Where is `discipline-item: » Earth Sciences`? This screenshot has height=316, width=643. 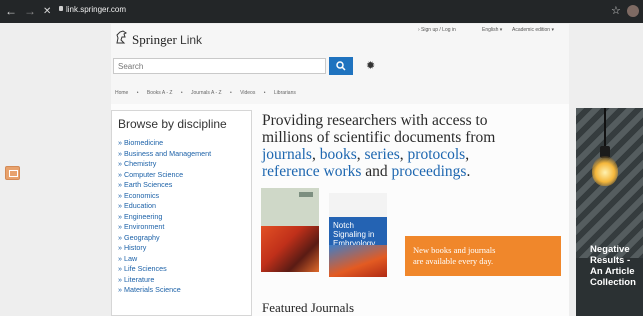
discipline-item: » Earth Sciences is located at coordinates (164, 185).